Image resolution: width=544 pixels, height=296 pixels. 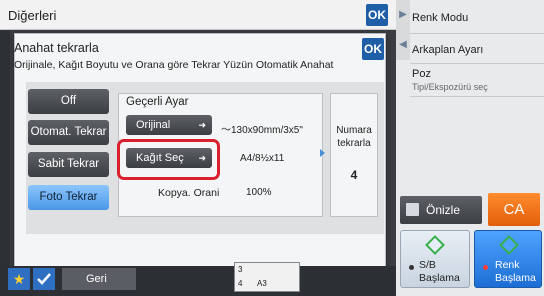 I want to click on start-bw-button: S/B Başlama, so click(x=435, y=259).